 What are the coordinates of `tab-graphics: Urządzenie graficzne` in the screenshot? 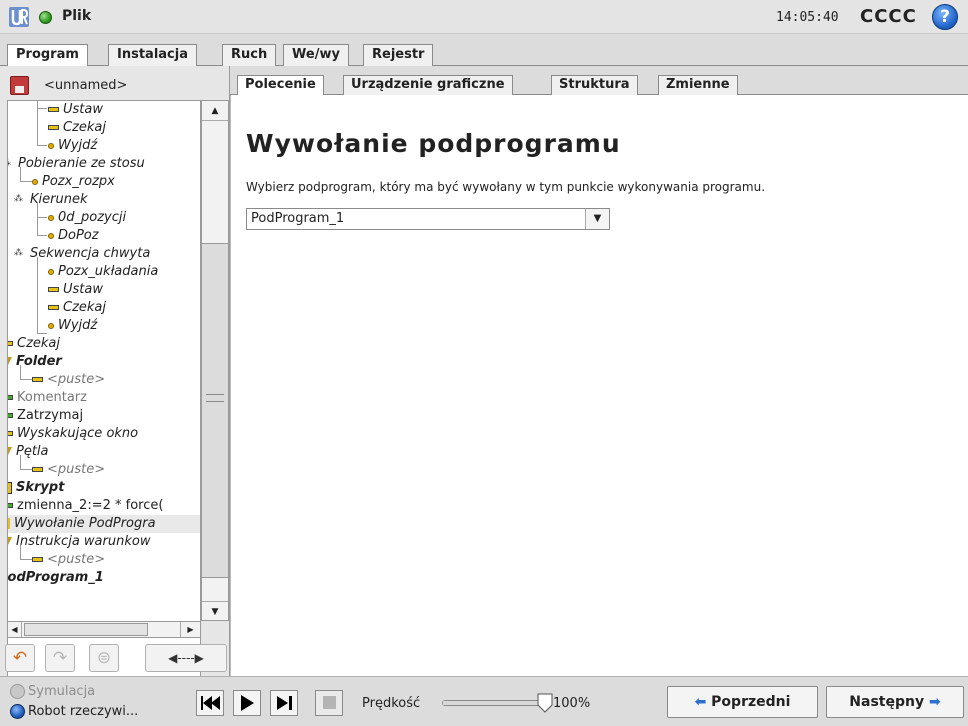 It's located at (428, 85).